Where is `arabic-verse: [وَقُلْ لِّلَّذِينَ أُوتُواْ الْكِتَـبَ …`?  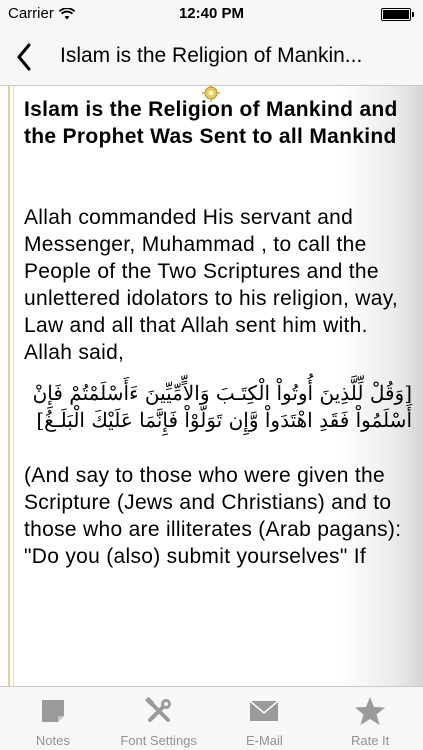 arabic-verse: [وَقُلْ لِّلَّذِينَ أُوتُواْ الْكِتَـبَ … is located at coordinates (222, 406).